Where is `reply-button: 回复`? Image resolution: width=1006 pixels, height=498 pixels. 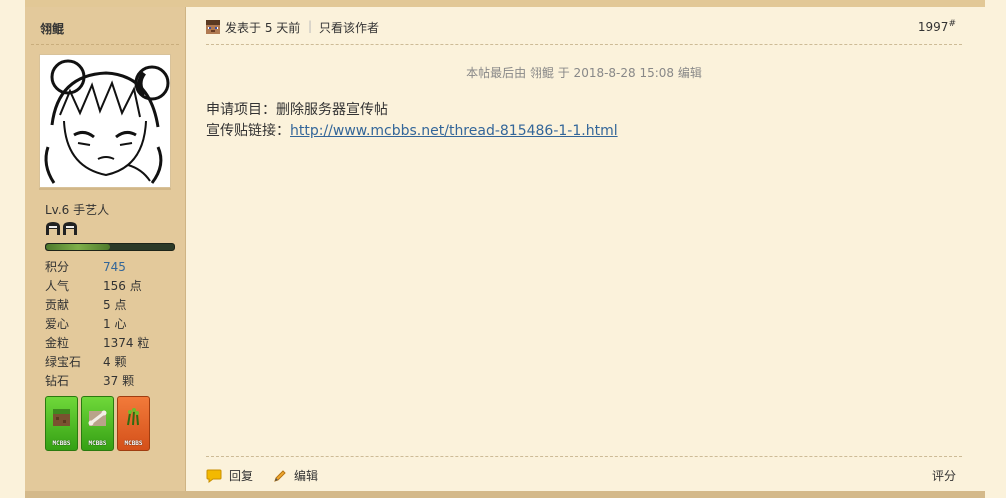
reply-button: 回复 is located at coordinates (229, 475).